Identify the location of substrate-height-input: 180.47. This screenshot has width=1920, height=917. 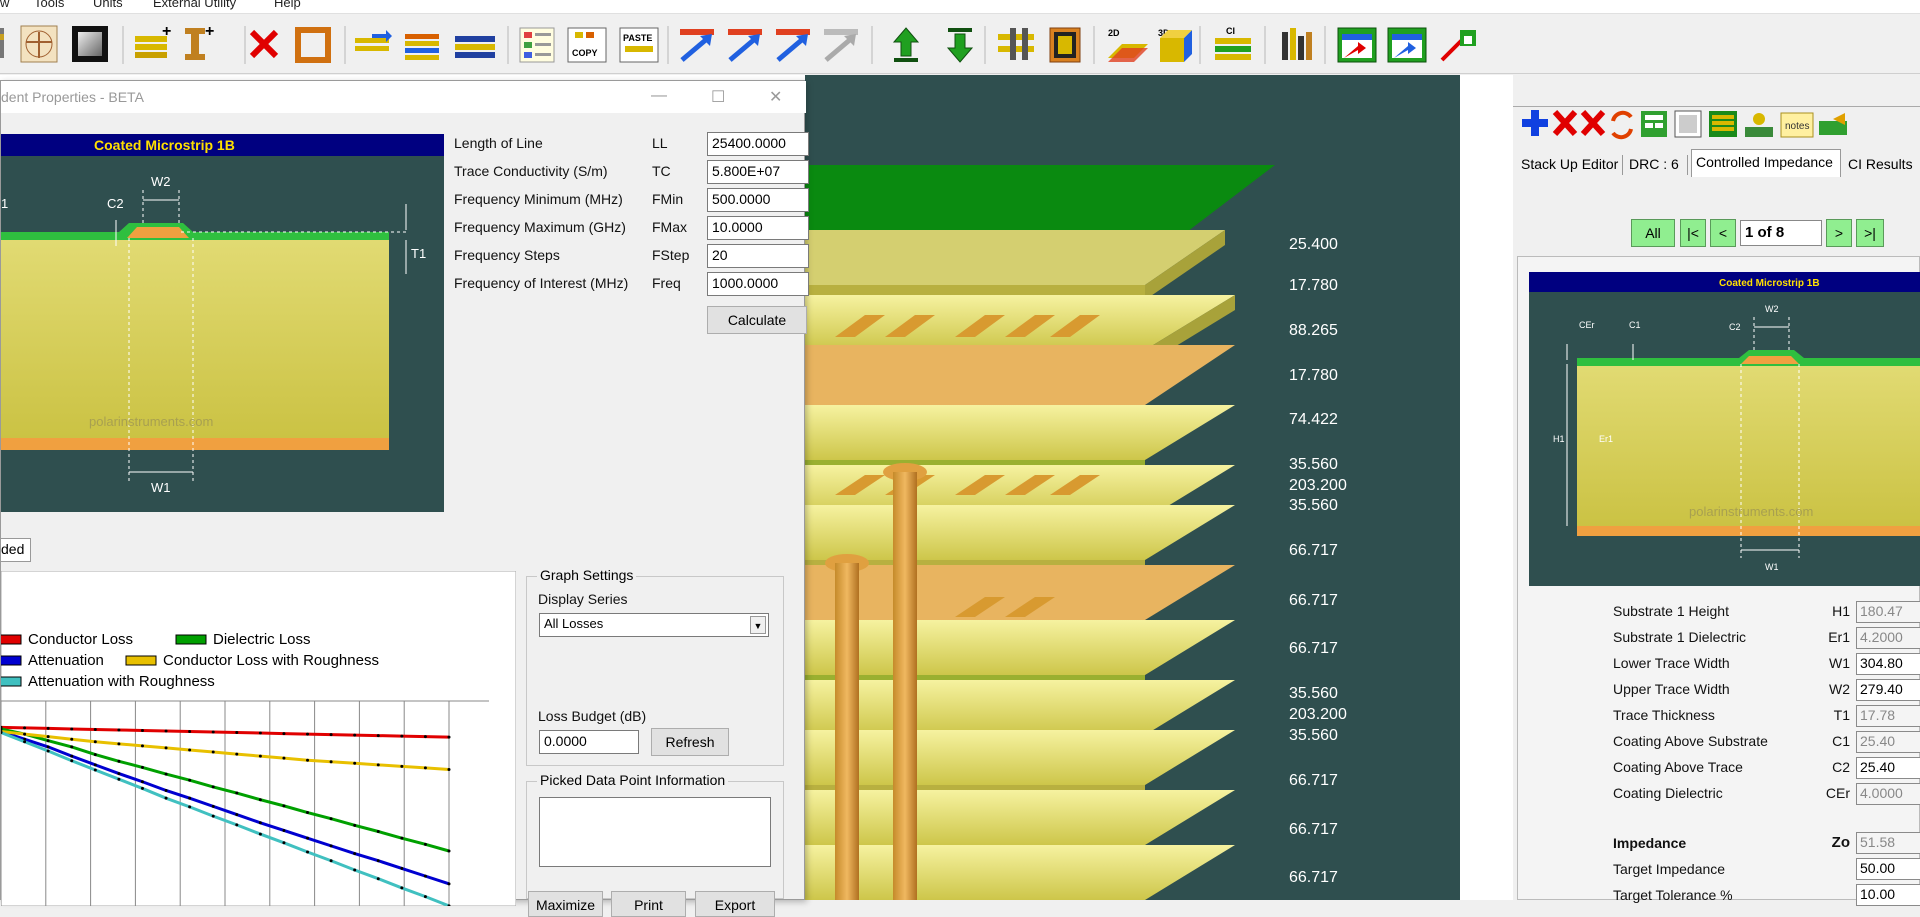
(1888, 612).